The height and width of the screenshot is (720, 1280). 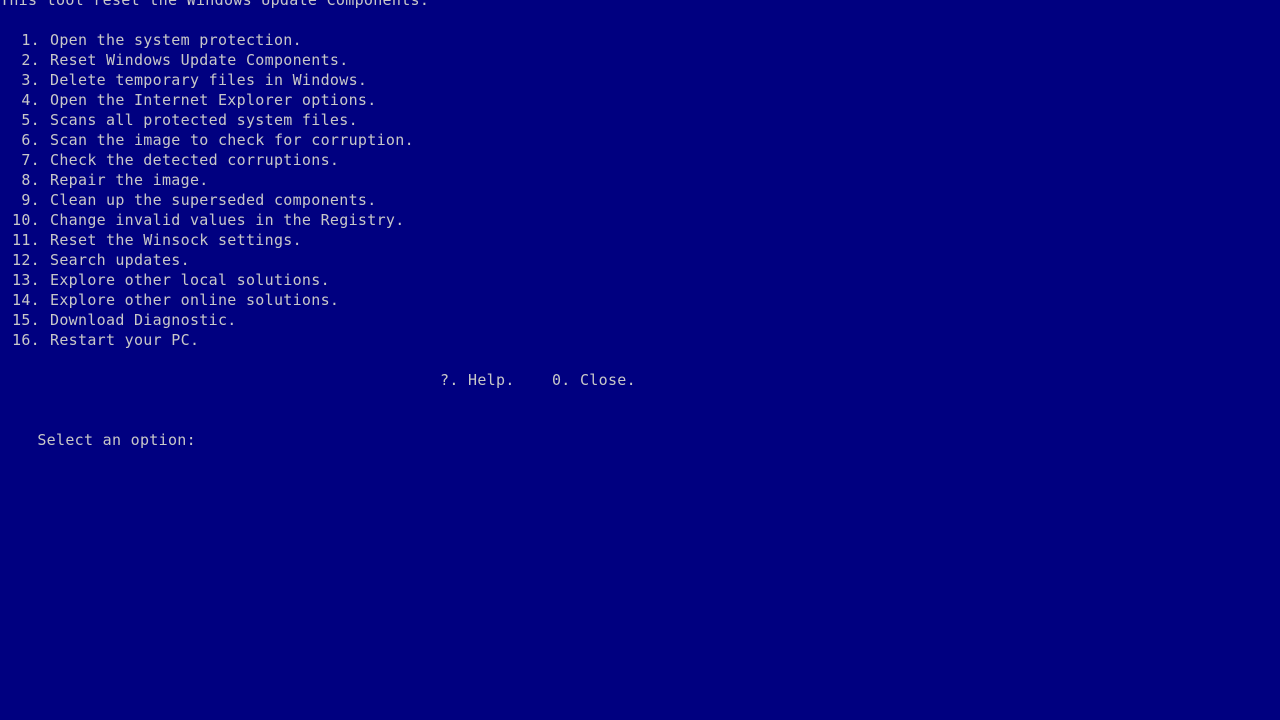 What do you see at coordinates (190, 280) in the screenshot?
I see `menu-item-label: Explore other local solutions.` at bounding box center [190, 280].